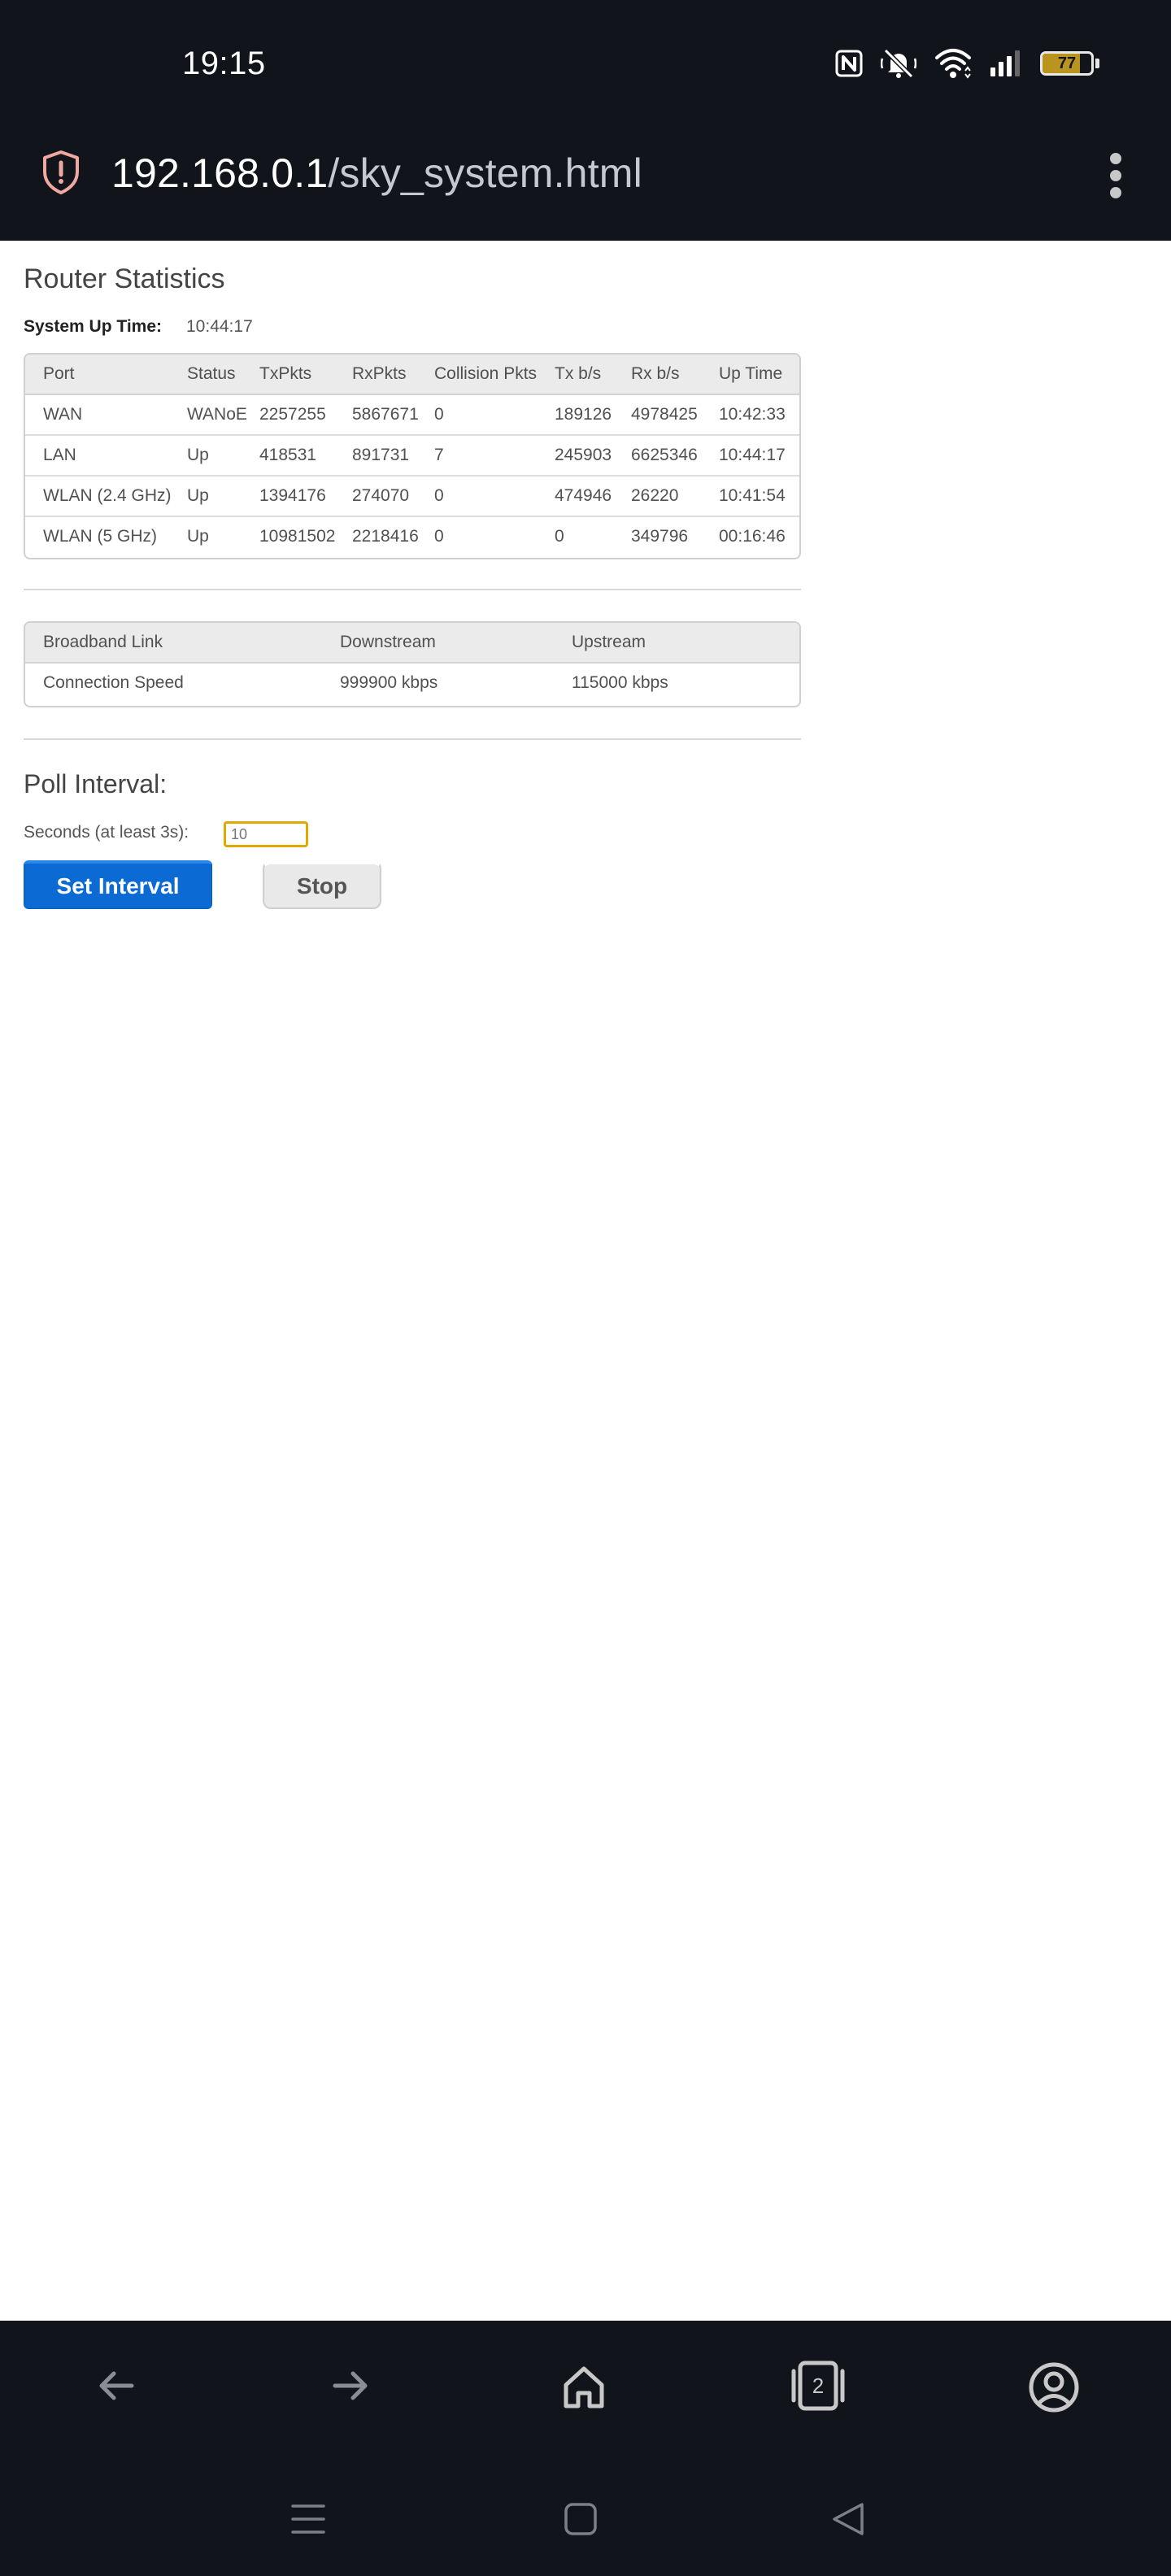 The image size is (1171, 2576). What do you see at coordinates (93, 327) in the screenshot?
I see `uptime-label: System Up Time:` at bounding box center [93, 327].